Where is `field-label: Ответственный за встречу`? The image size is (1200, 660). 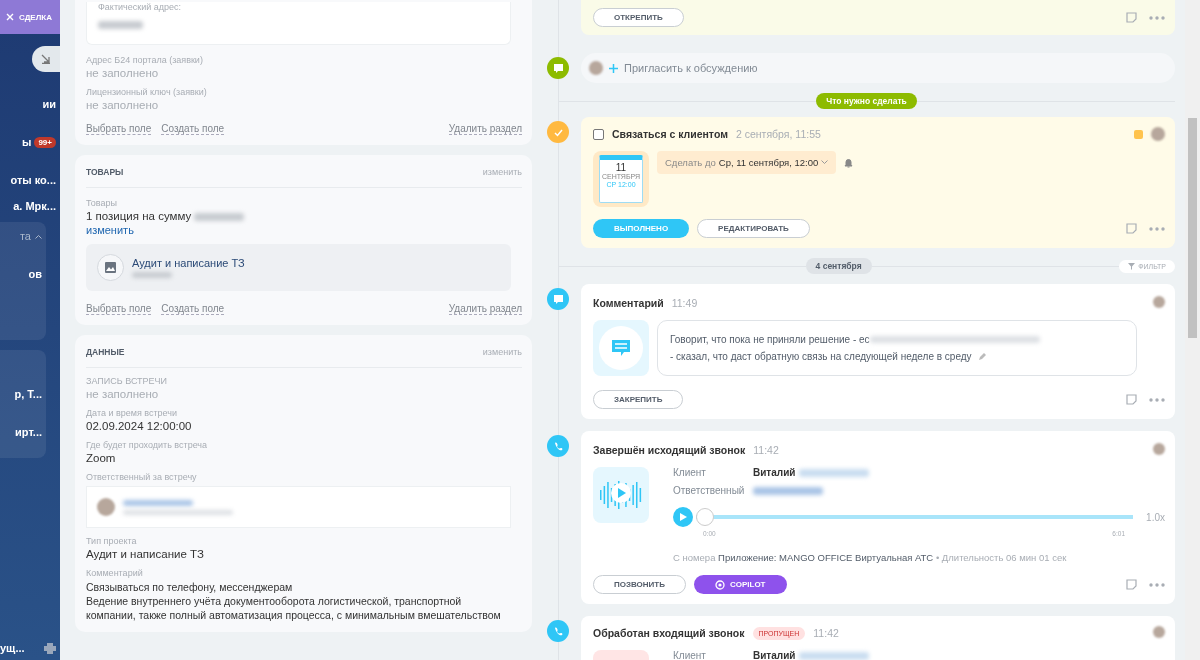 field-label: Ответственный за встречу is located at coordinates (142, 477).